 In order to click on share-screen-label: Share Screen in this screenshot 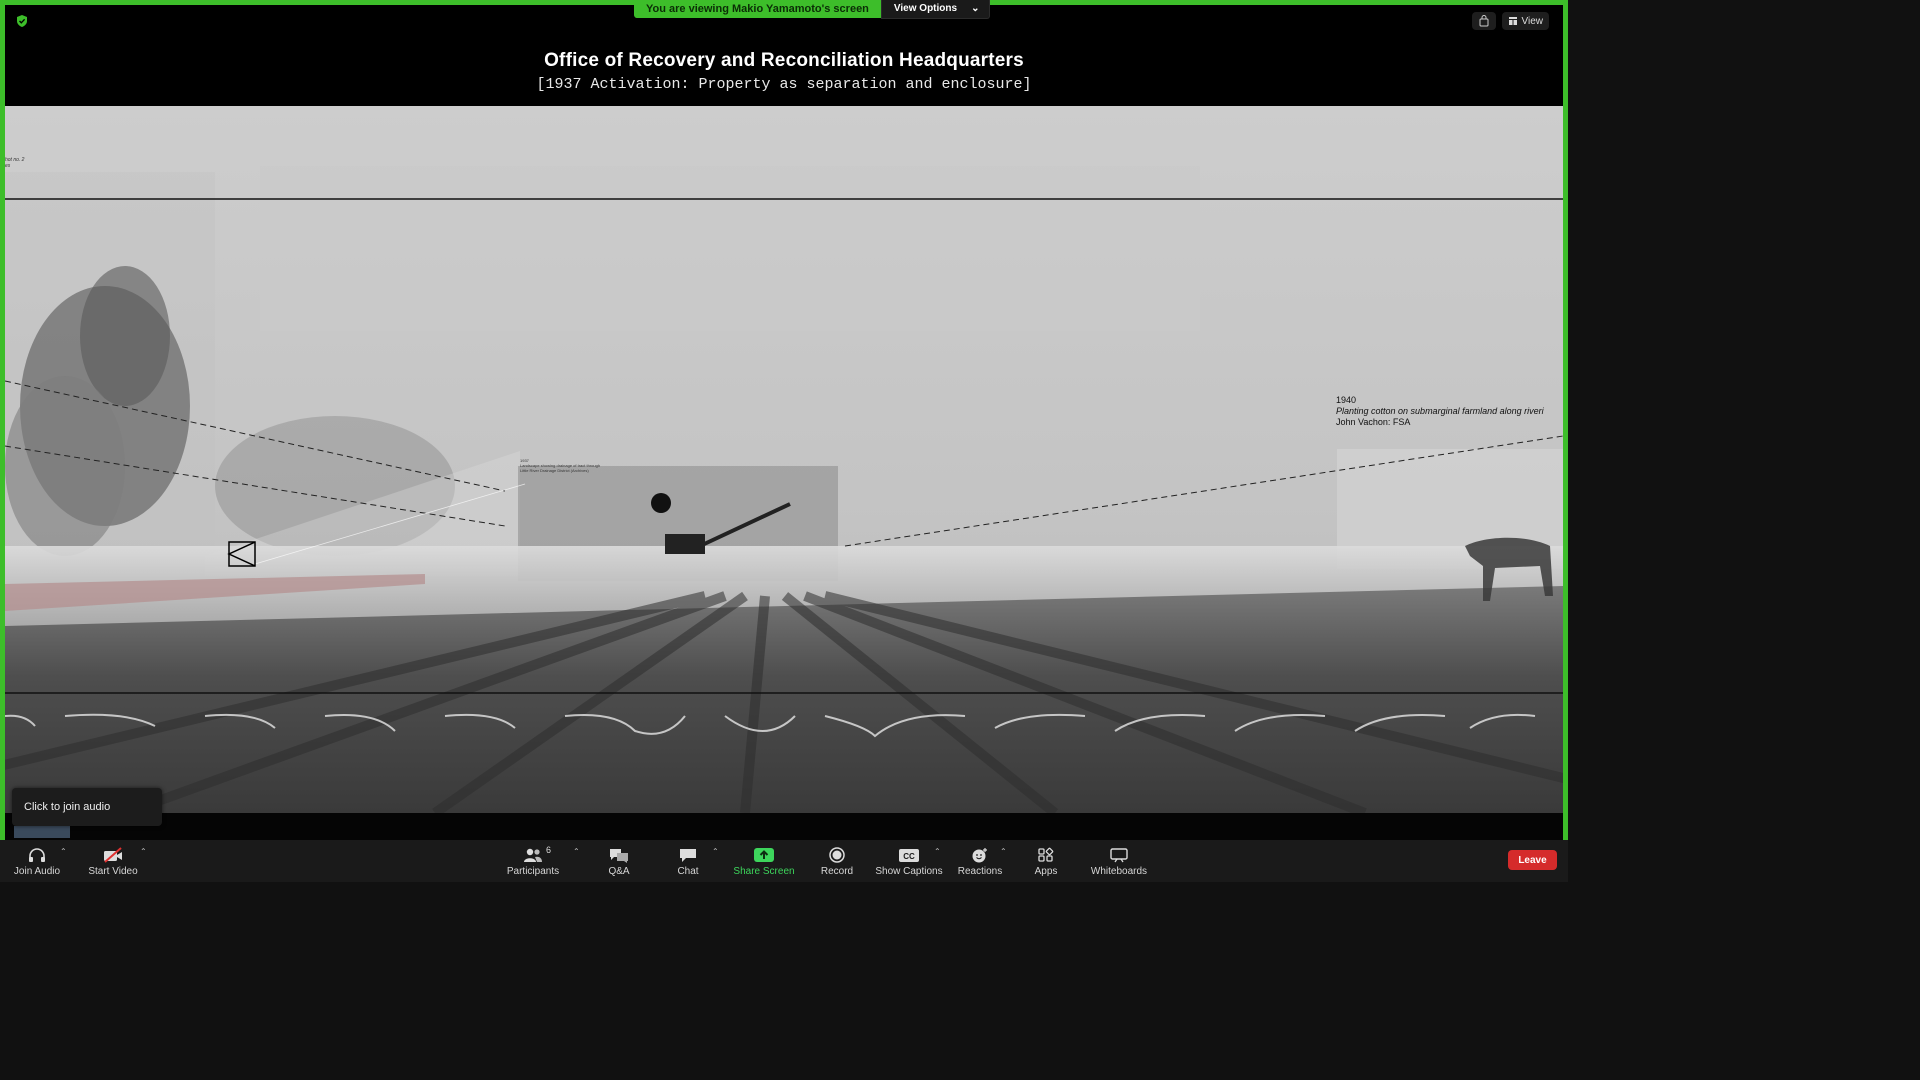, I will do `click(764, 871)`.